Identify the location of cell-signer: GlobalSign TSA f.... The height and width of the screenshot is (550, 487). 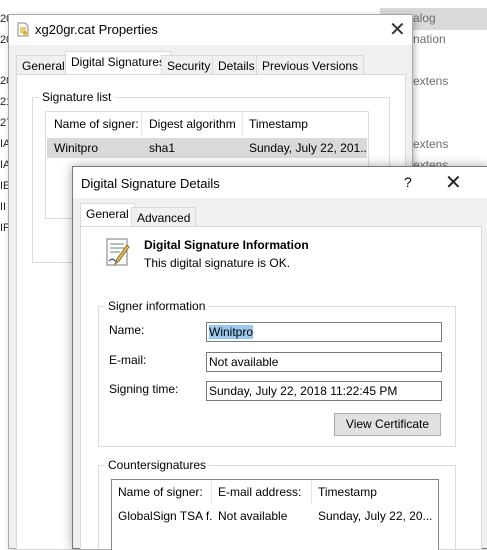
(165, 516).